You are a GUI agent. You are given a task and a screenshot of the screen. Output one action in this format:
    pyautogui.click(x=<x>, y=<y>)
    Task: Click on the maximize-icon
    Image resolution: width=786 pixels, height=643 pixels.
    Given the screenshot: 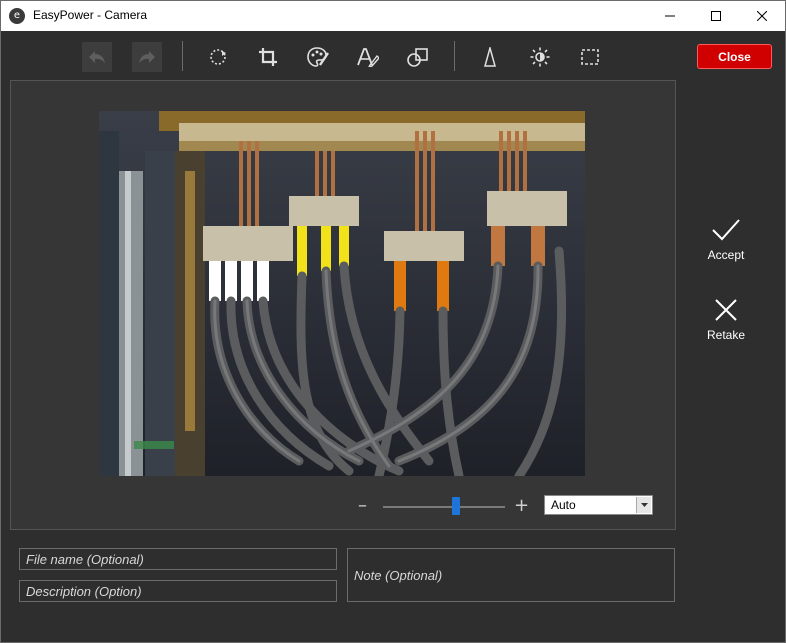 What is the action you would take?
    pyautogui.click(x=716, y=16)
    